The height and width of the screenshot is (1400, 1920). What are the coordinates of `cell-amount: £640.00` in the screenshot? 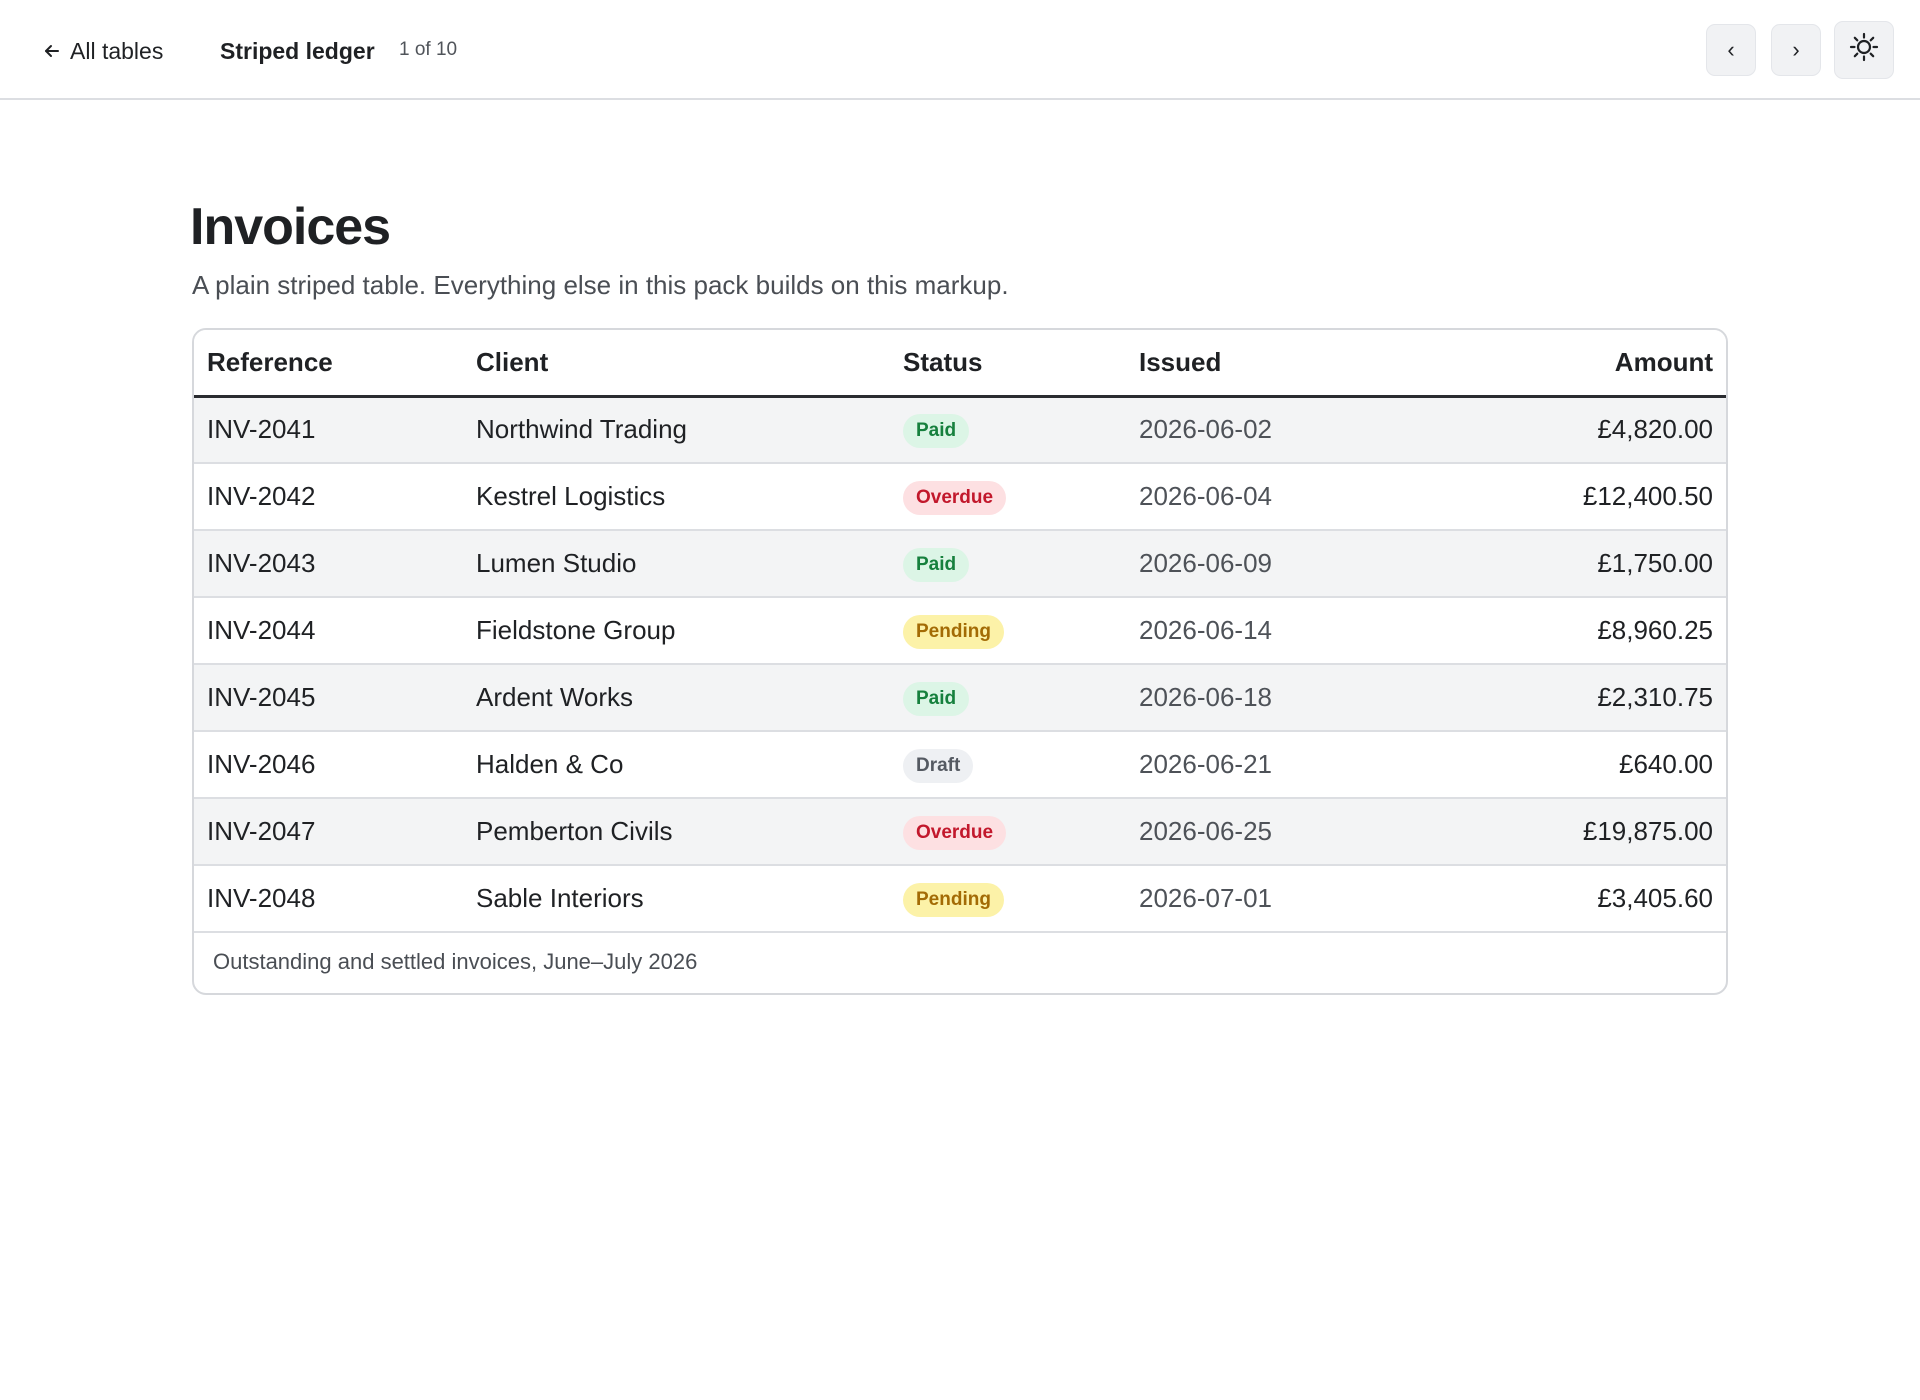 It's located at (1580, 765).